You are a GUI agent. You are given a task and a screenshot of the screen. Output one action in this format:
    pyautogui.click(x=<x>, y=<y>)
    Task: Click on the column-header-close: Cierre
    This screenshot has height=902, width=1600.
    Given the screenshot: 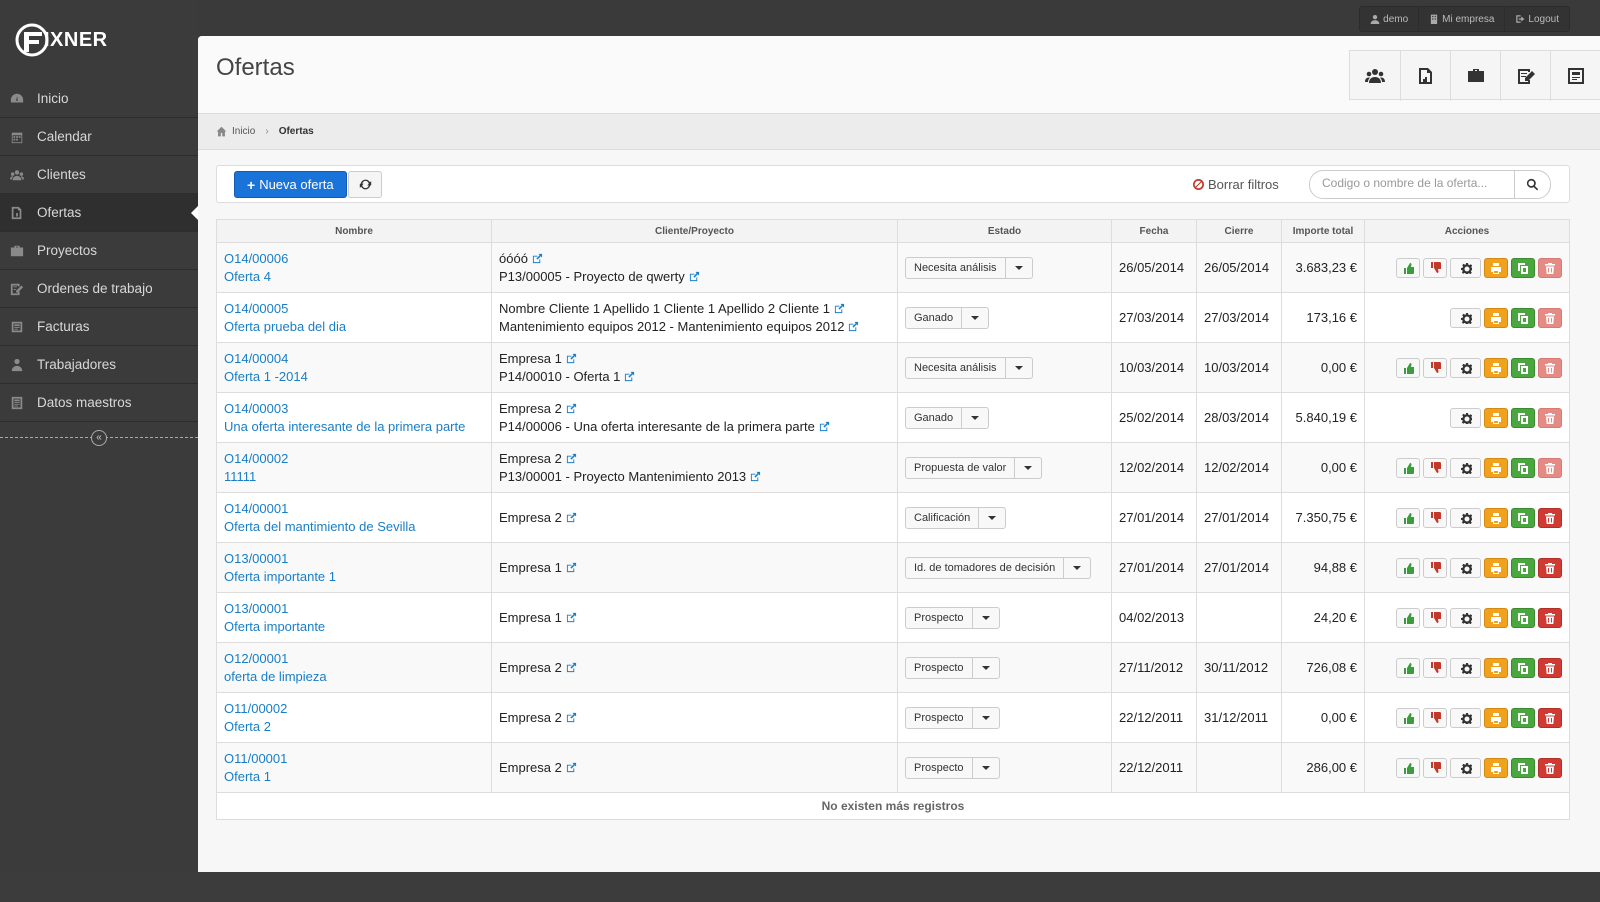 What is the action you would take?
    pyautogui.click(x=1239, y=231)
    